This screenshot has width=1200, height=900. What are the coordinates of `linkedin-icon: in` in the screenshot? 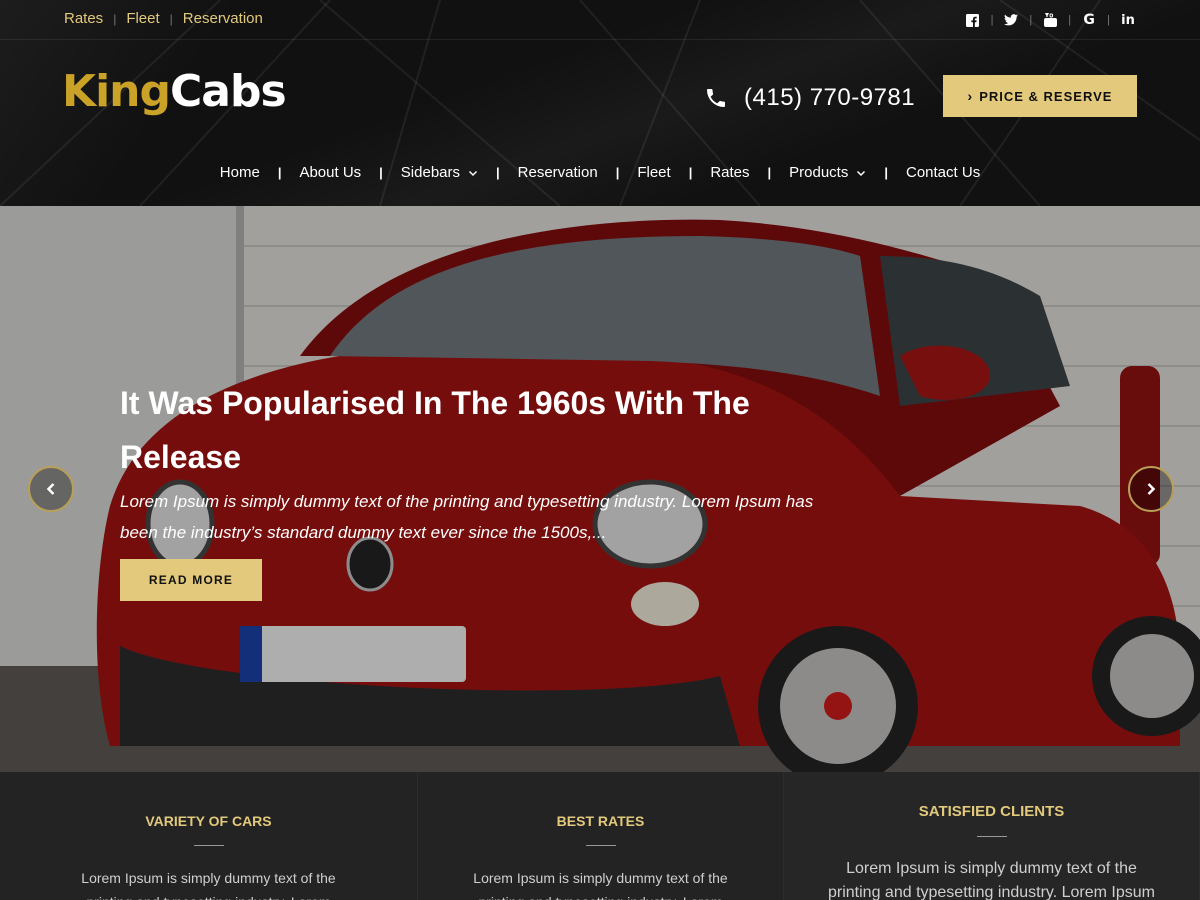 It's located at (1128, 20).